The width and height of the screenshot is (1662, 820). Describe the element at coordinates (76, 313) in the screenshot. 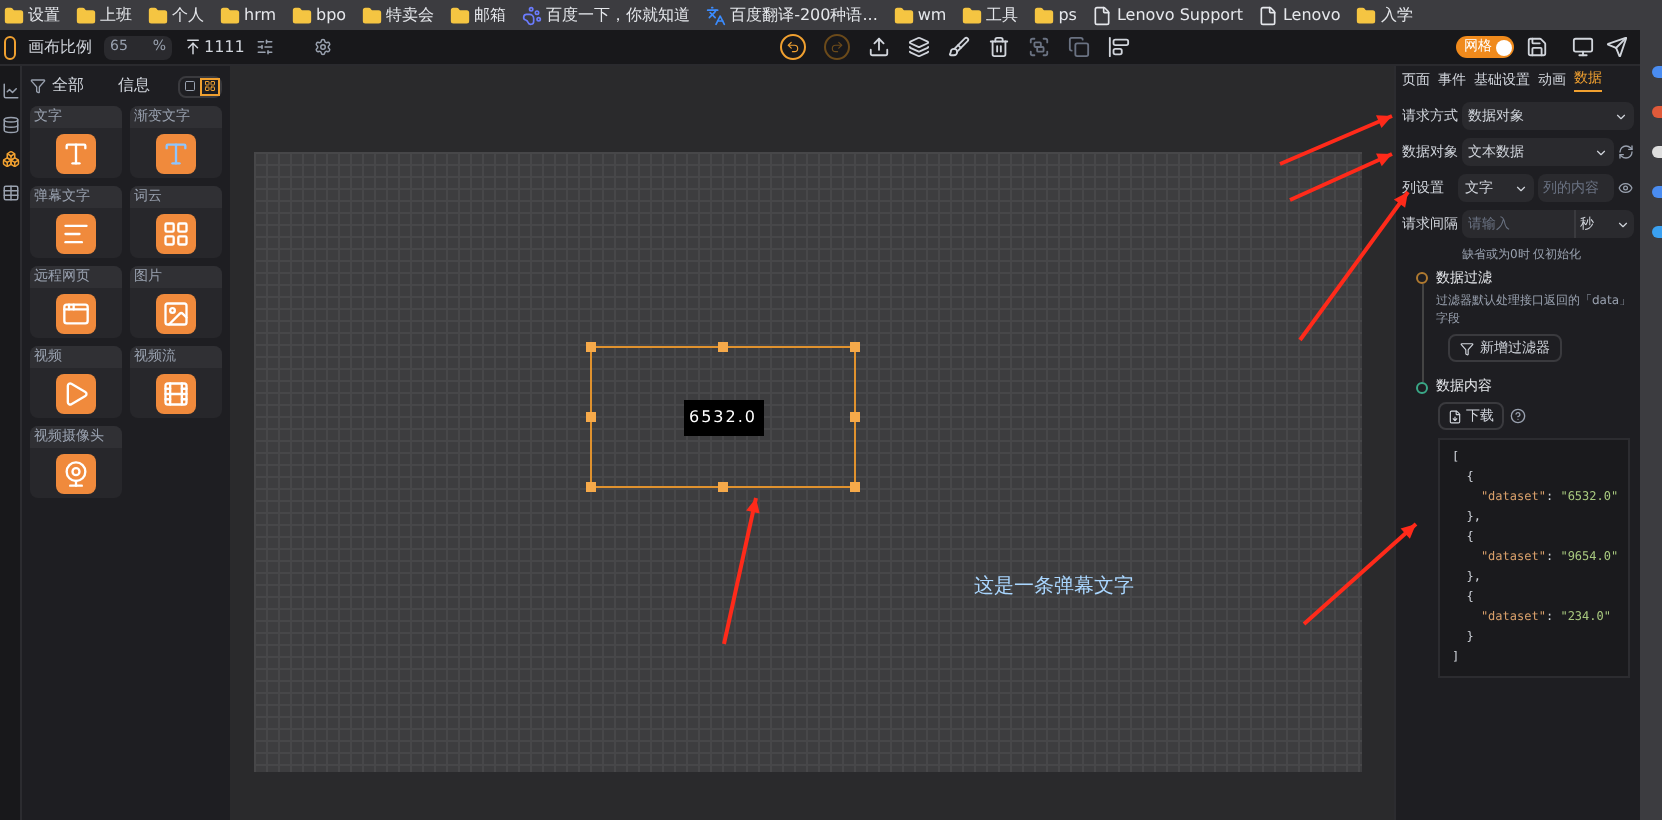

I see `web-component-icon` at that location.